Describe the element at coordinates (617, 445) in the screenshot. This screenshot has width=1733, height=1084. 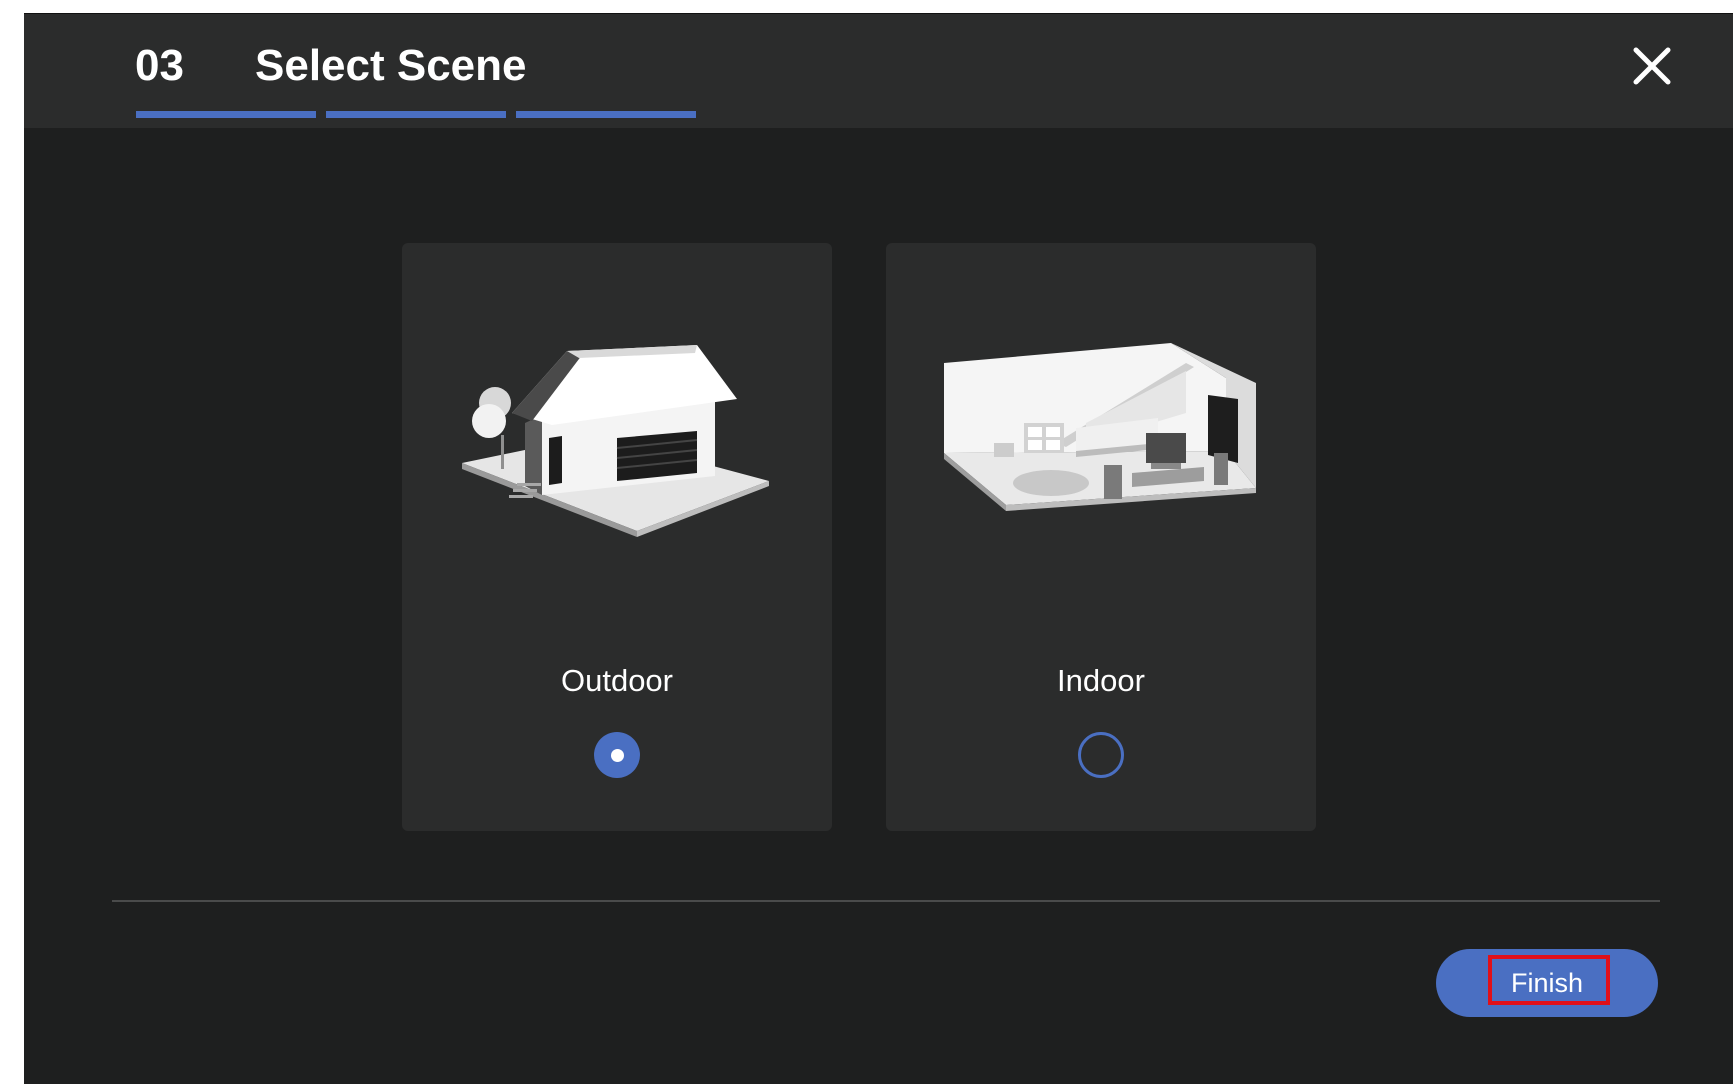
I see `house-illustration-icon` at that location.